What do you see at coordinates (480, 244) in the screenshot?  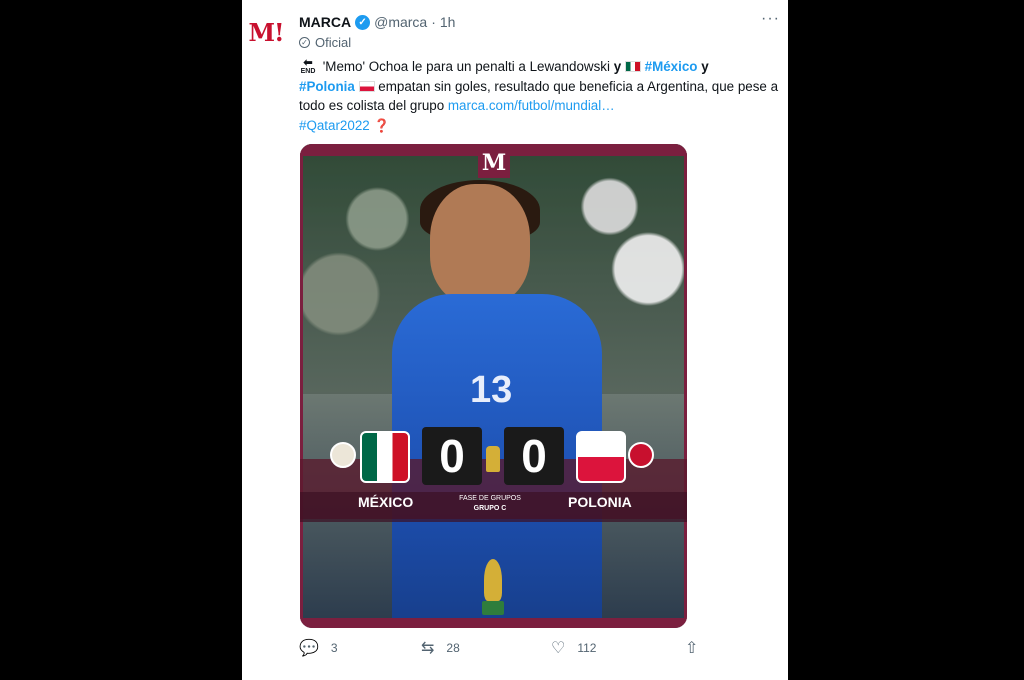 I see `player-head` at bounding box center [480, 244].